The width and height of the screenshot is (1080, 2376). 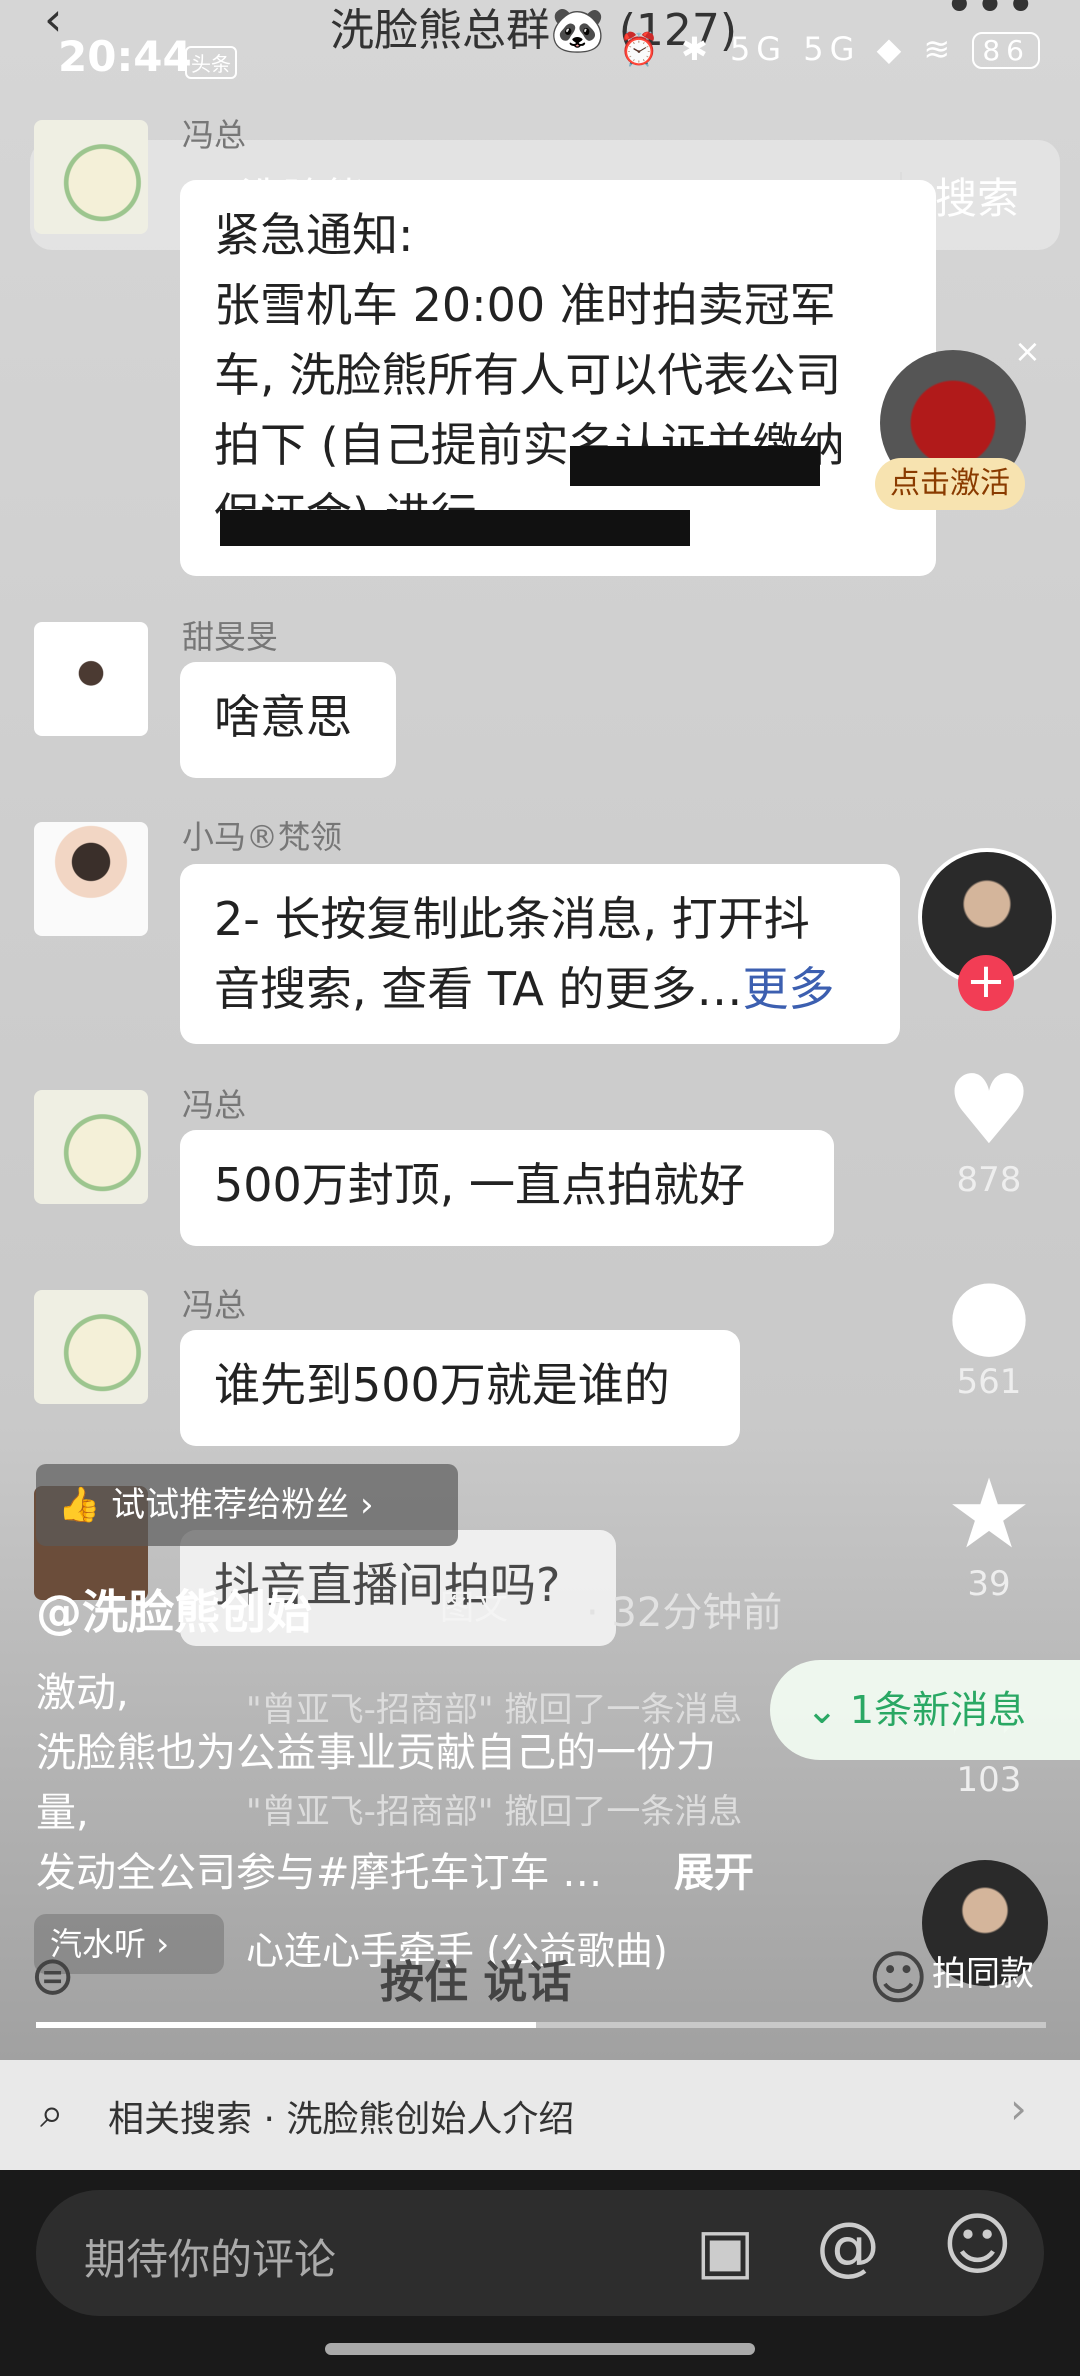 I want to click on sender-name: 小马®梵领, so click(x=262, y=837).